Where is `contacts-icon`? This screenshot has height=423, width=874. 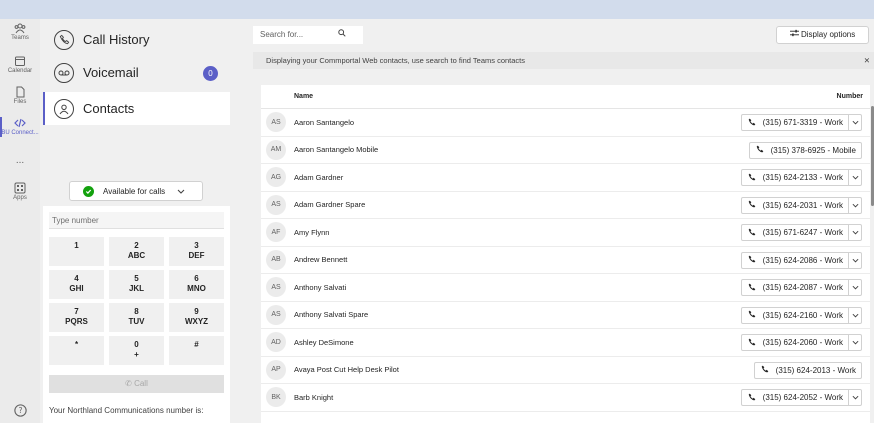
contacts-icon is located at coordinates (64, 108).